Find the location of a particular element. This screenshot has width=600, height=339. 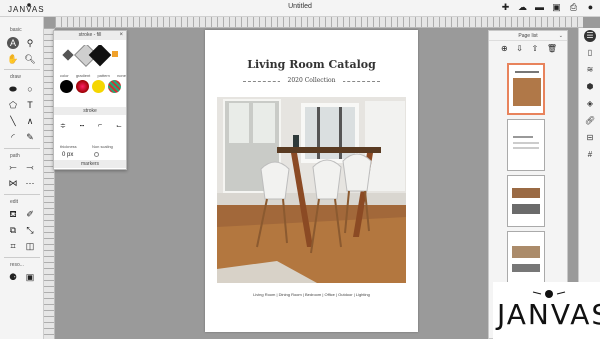

polygon-tool-icon: ⬠ is located at coordinates (13, 105).